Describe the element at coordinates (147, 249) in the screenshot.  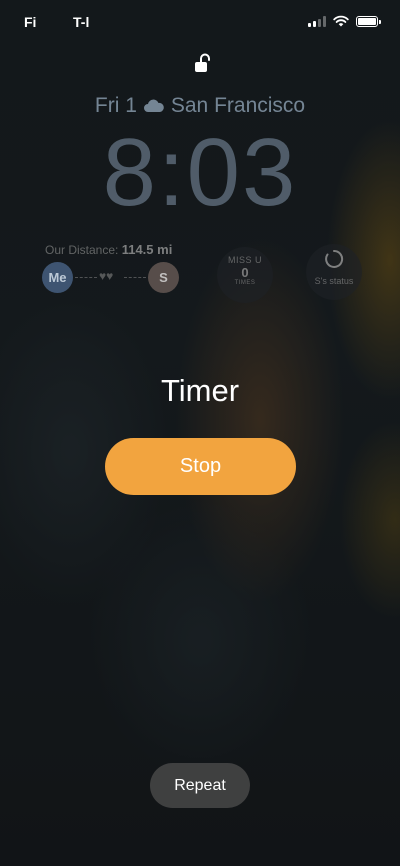
I see `distance-value: 114.5 mi` at that location.